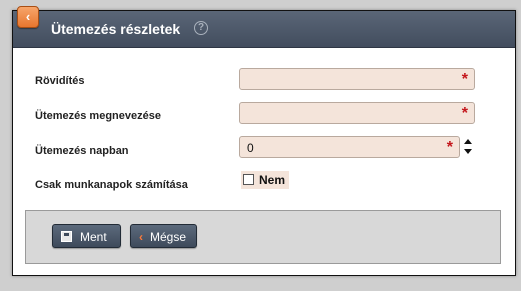 The width and height of the screenshot is (521, 291). I want to click on schedule-days-value: 0, so click(250, 148).